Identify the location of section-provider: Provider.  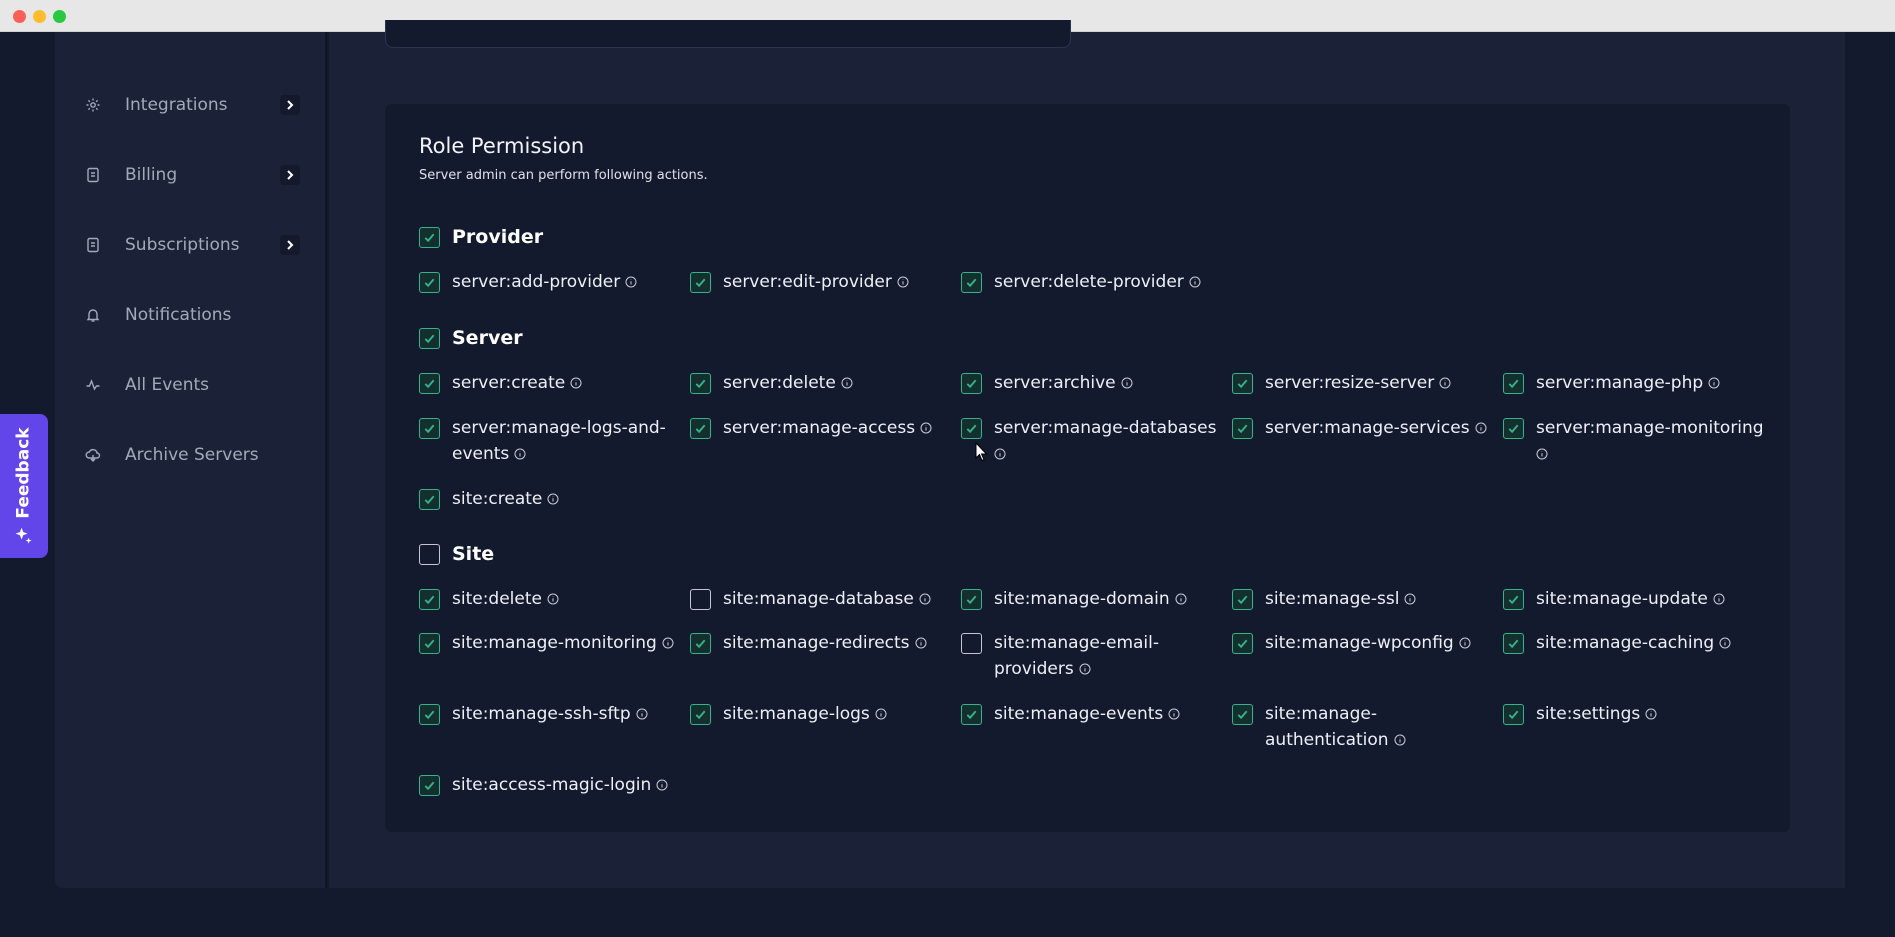
(481, 238).